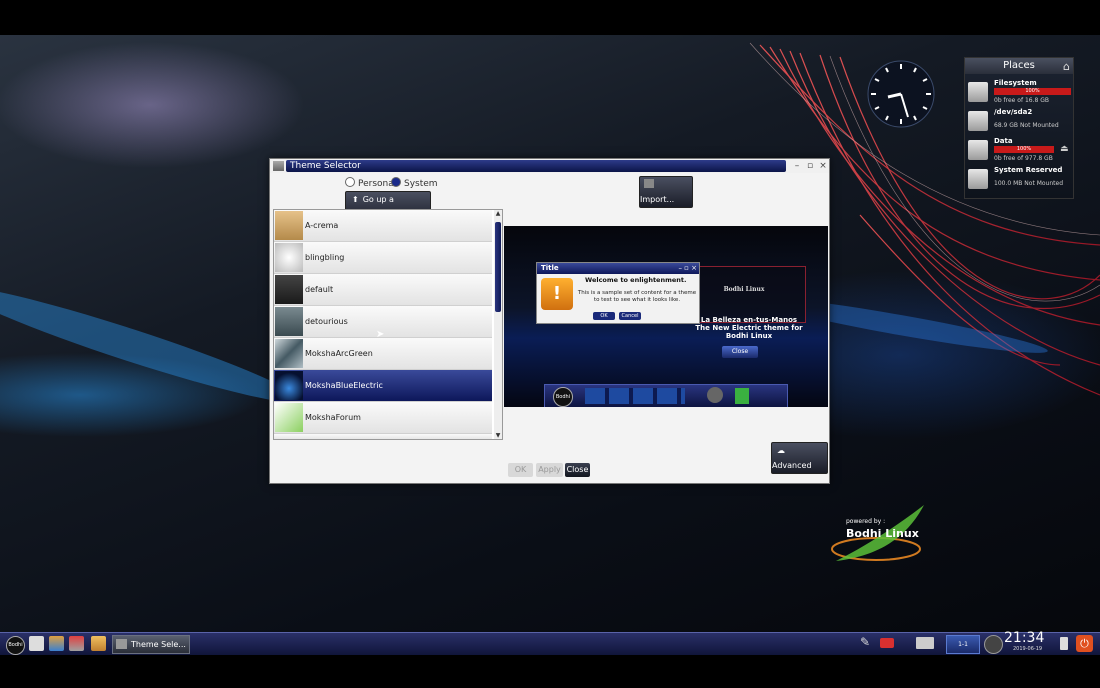  What do you see at coordinates (740, 352) in the screenshot?
I see `preview-close-button: Close` at bounding box center [740, 352].